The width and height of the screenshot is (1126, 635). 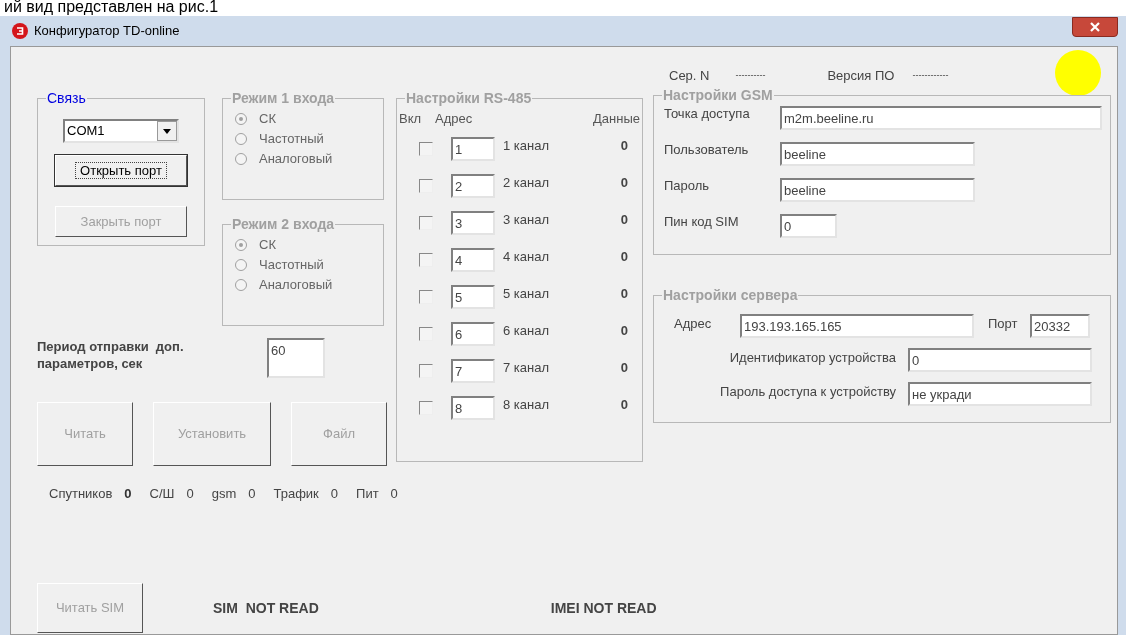 I want to click on channel-label: 6 канал, so click(x=527, y=331).